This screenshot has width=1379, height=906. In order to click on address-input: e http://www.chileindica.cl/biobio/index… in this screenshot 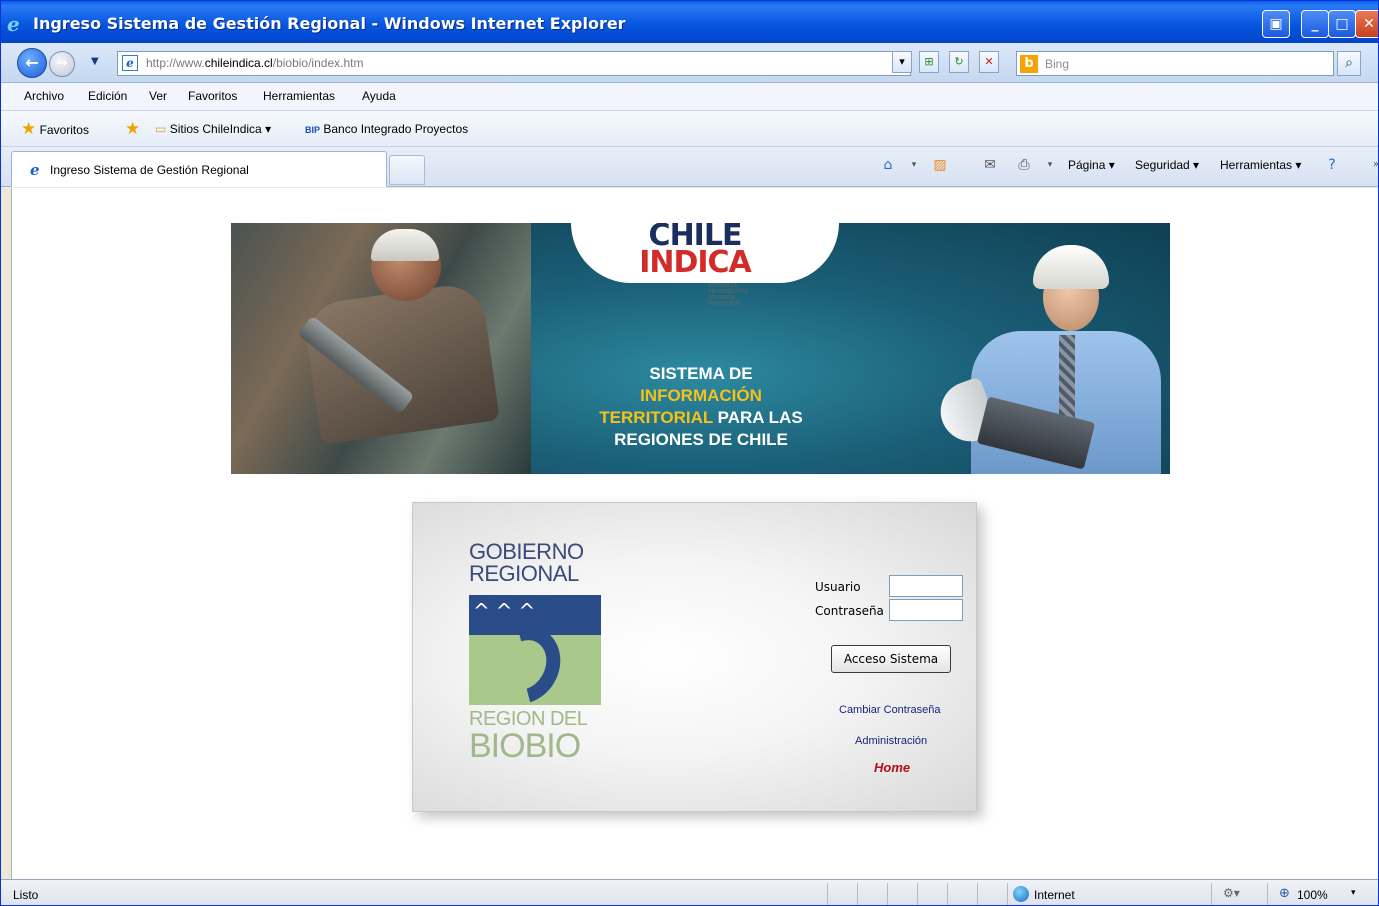, I will do `click(514, 63)`.